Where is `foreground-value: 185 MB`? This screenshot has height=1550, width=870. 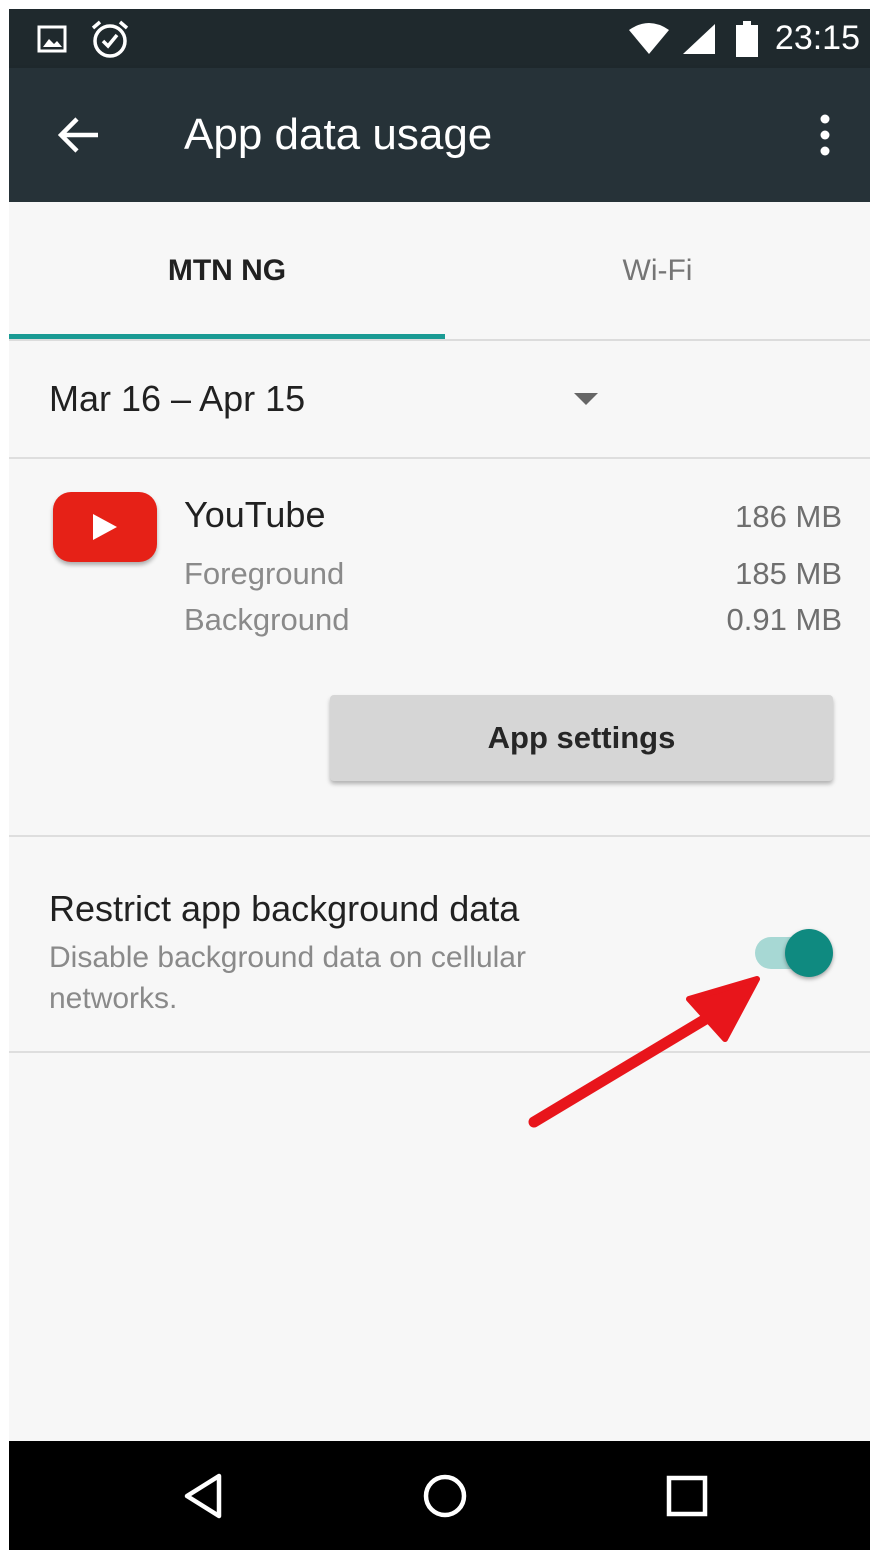 foreground-value: 185 MB is located at coordinates (788, 573).